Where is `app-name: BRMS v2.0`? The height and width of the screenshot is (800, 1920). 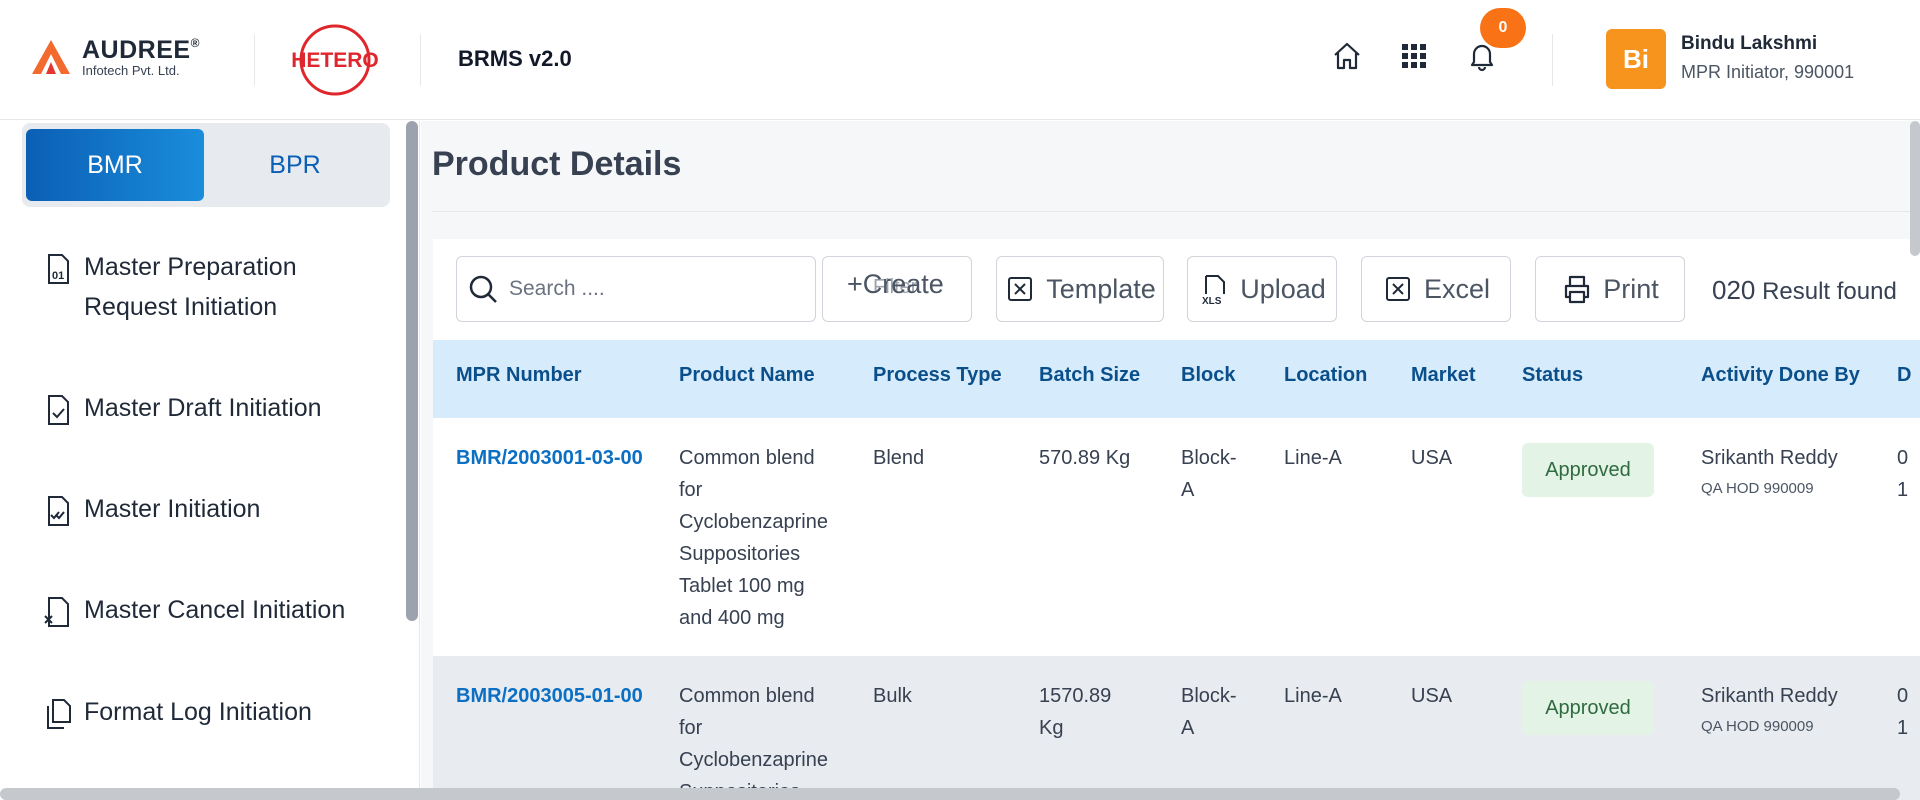
app-name: BRMS v2.0 is located at coordinates (515, 58).